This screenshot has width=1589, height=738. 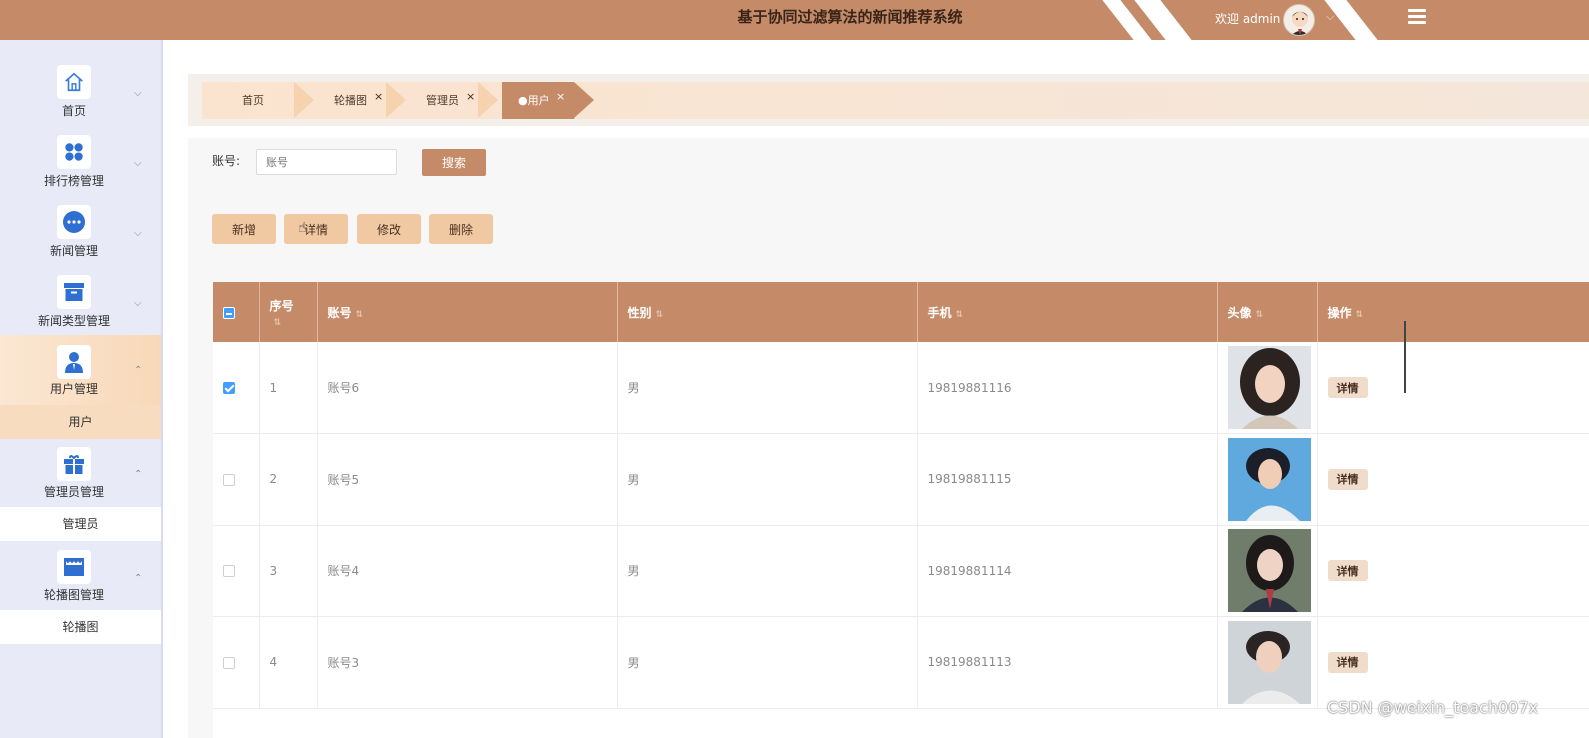 What do you see at coordinates (288, 479) in the screenshot?
I see `cell-index: 2` at bounding box center [288, 479].